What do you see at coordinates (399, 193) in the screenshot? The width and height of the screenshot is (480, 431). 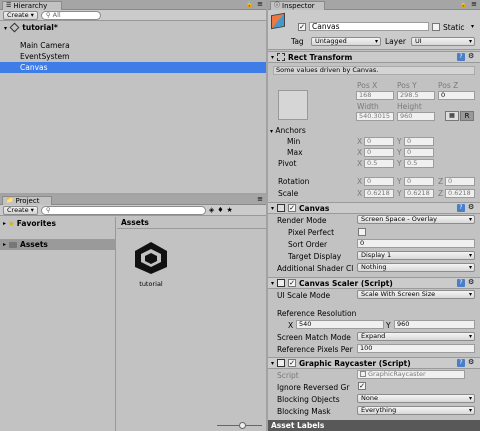 I see `y-label: Y` at bounding box center [399, 193].